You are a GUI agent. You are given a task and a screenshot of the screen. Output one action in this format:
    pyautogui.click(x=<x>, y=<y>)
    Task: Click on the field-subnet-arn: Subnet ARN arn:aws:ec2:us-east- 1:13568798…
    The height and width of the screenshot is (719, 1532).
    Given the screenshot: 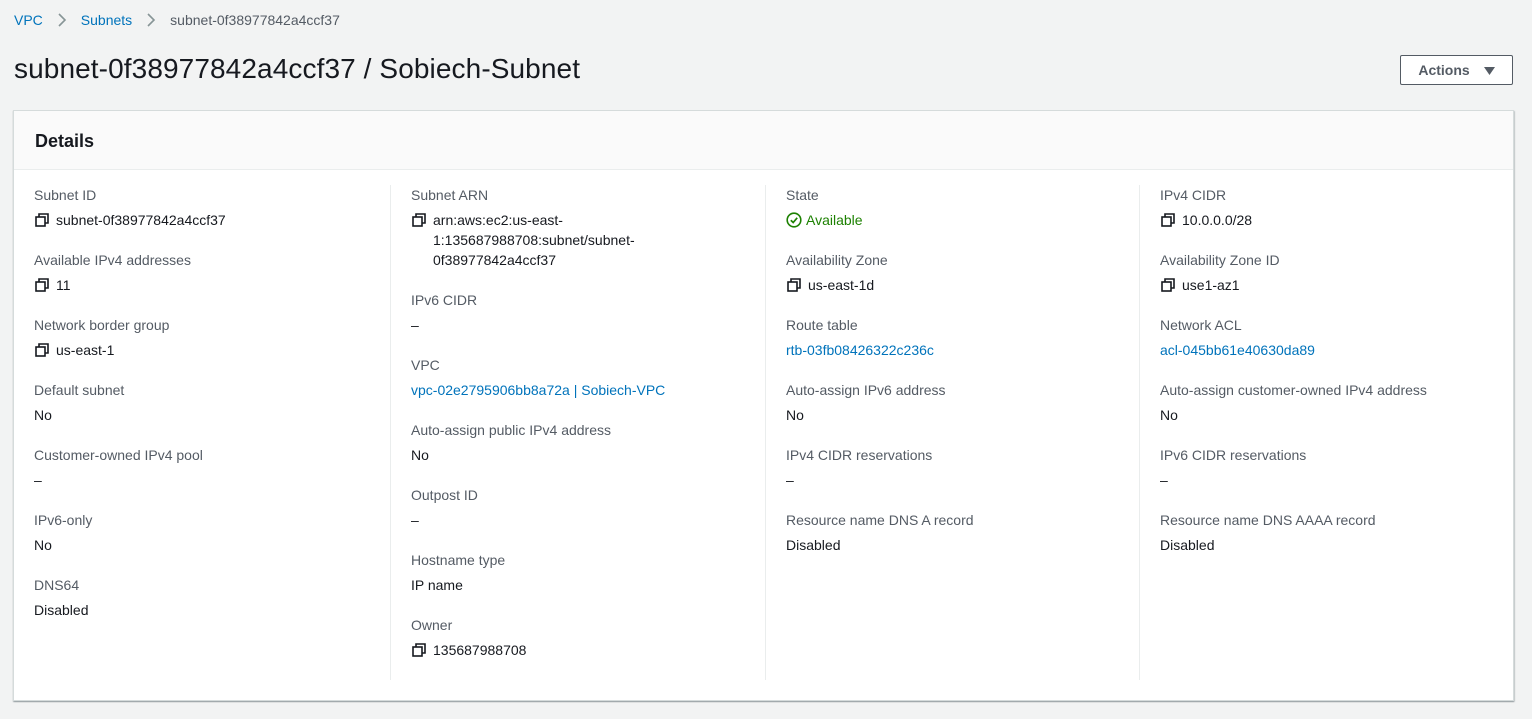 What is the action you would take?
    pyautogui.click(x=588, y=227)
    